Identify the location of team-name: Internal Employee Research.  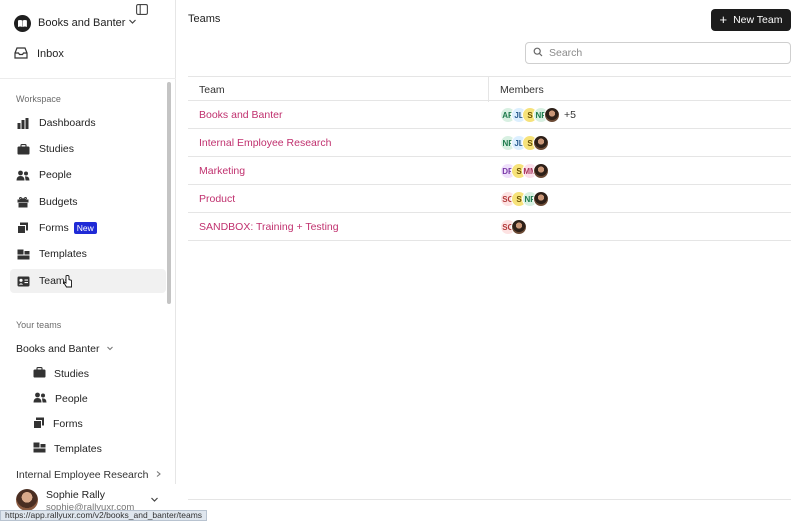
(82, 475).